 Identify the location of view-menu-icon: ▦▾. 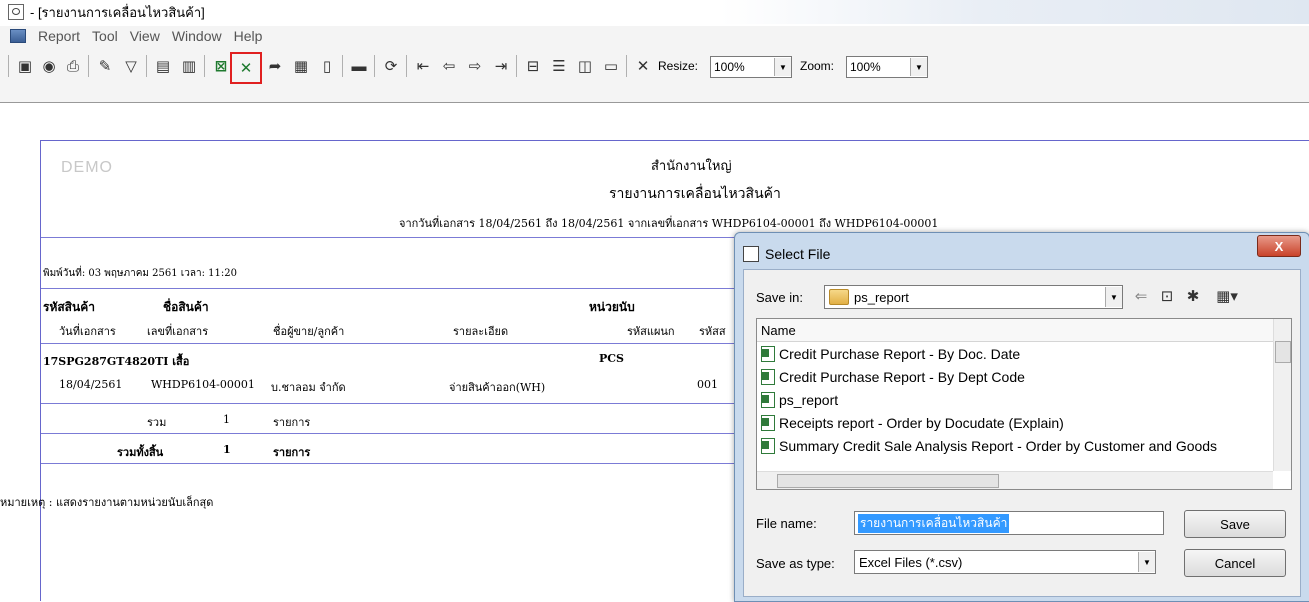
(1227, 296).